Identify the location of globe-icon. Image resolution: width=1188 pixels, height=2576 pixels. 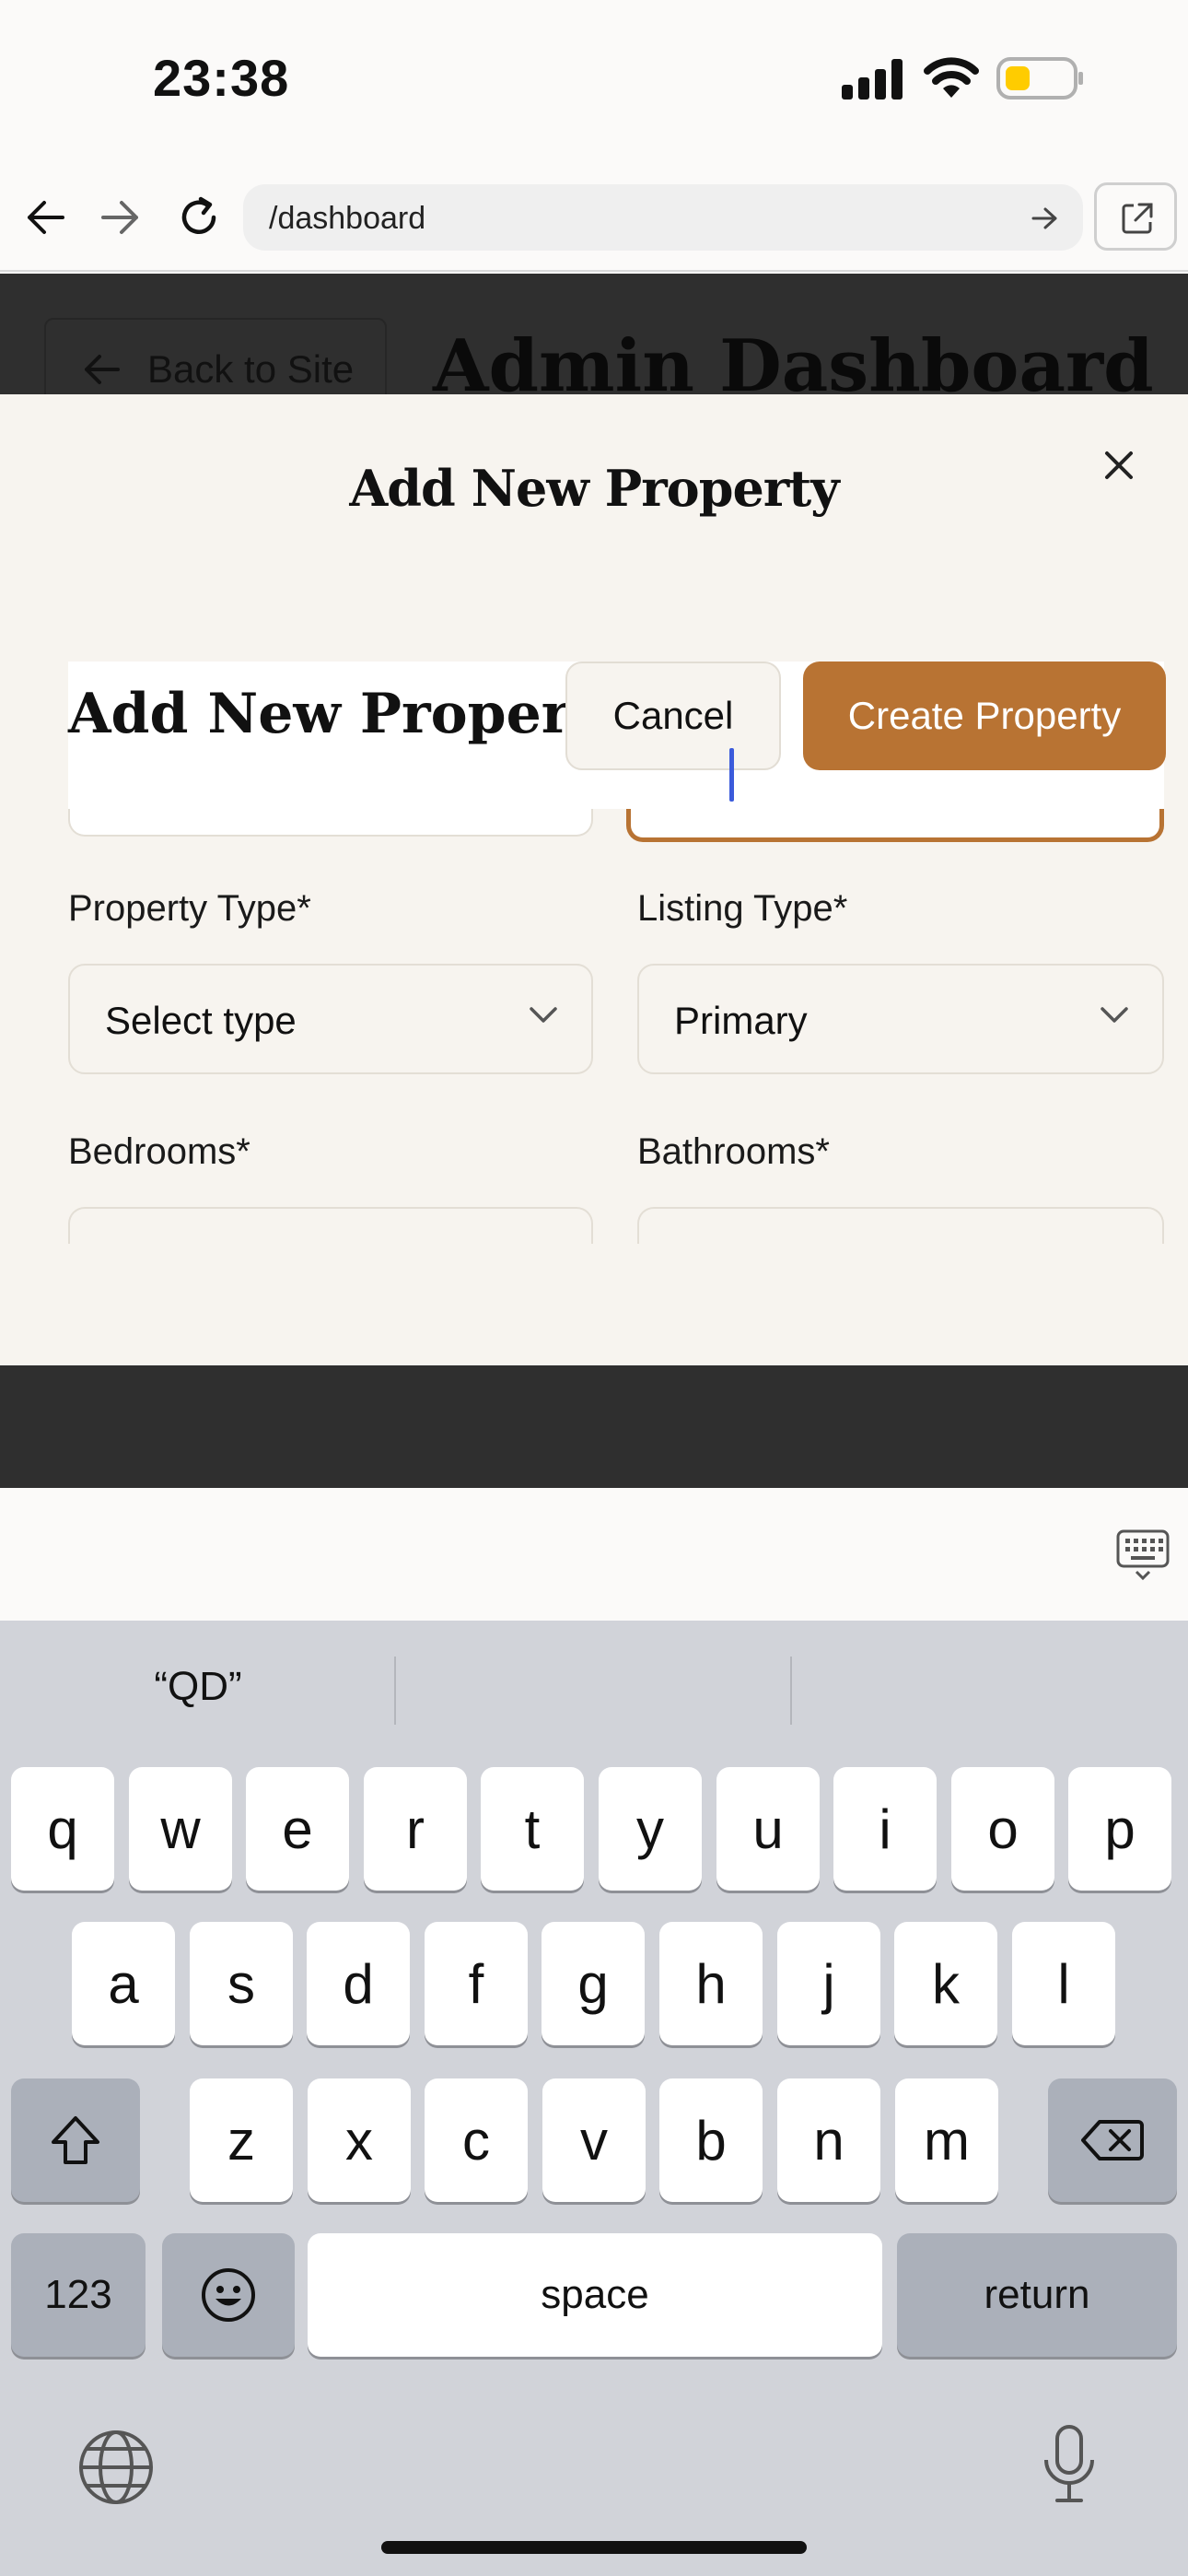
(116, 2467).